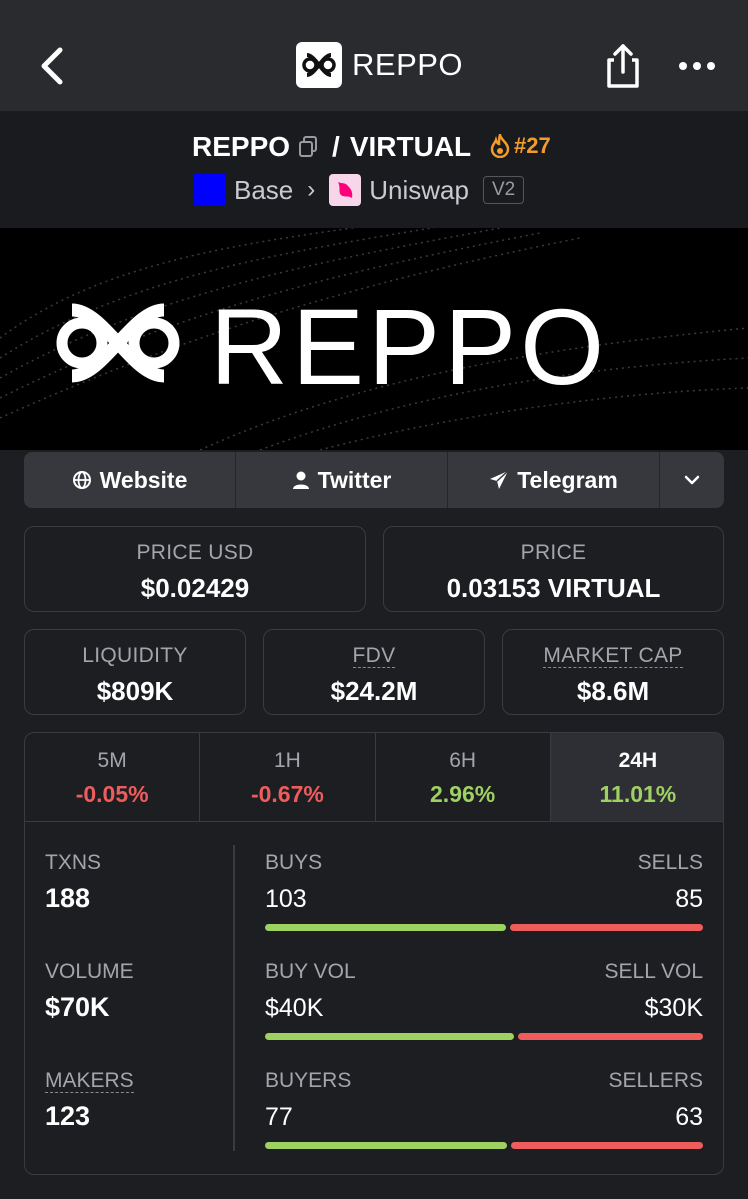  Describe the element at coordinates (210, 190) in the screenshot. I see `base-chain-icon` at that location.